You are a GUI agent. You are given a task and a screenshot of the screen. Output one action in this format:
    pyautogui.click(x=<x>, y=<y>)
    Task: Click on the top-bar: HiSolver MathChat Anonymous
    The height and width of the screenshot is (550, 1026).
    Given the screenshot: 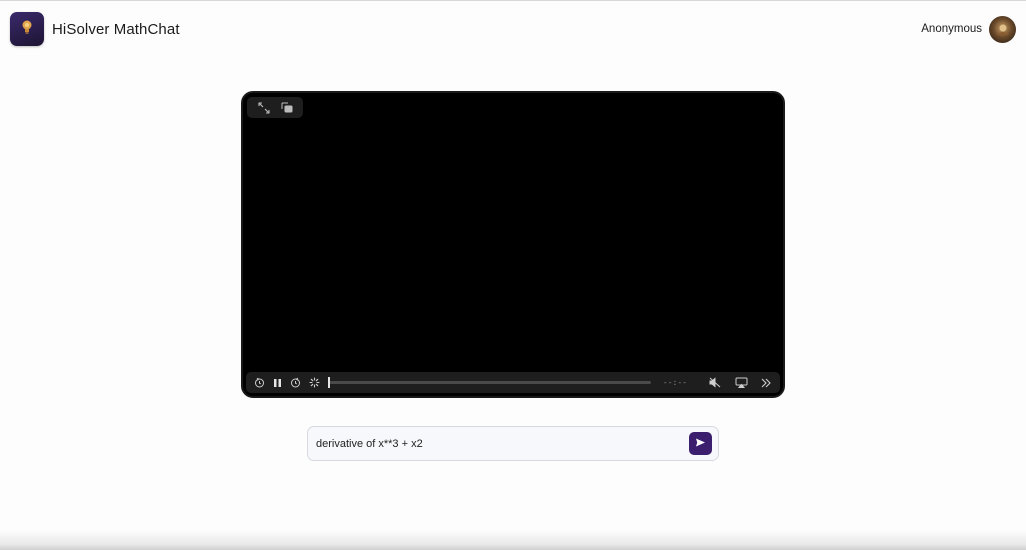 What is the action you would take?
    pyautogui.click(x=513, y=29)
    